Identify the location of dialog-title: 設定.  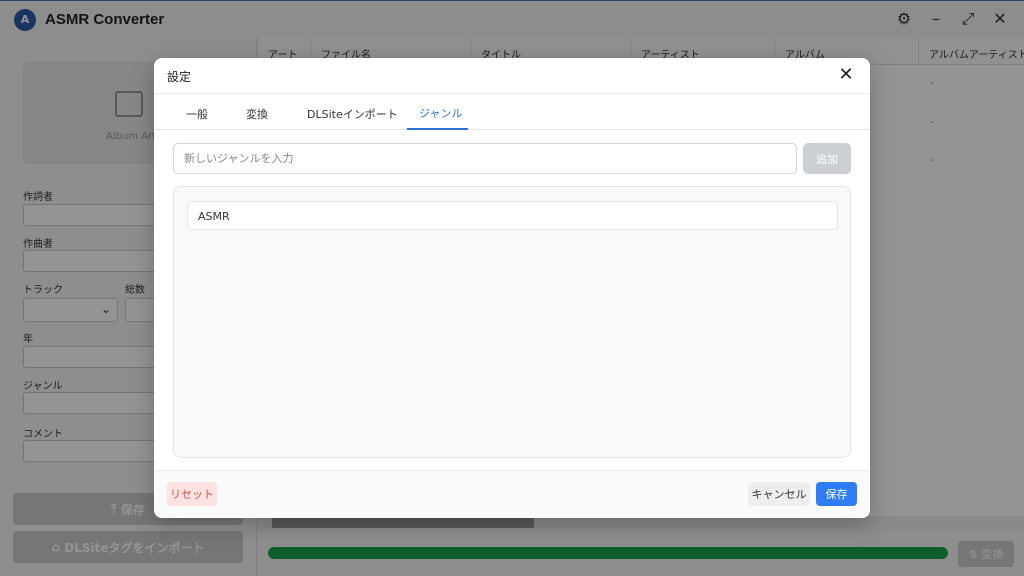
(179, 77).